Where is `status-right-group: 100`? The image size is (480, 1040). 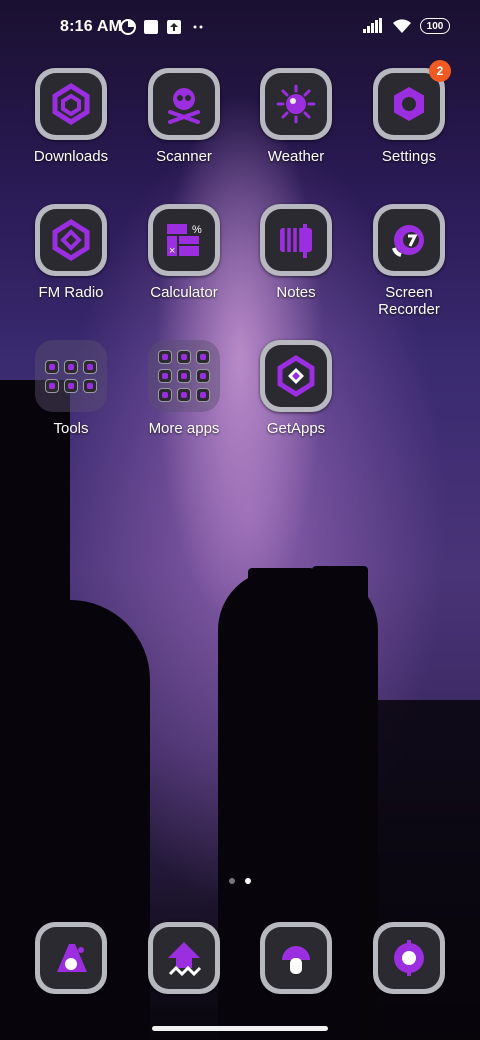 status-right-group: 100 is located at coordinates (406, 26).